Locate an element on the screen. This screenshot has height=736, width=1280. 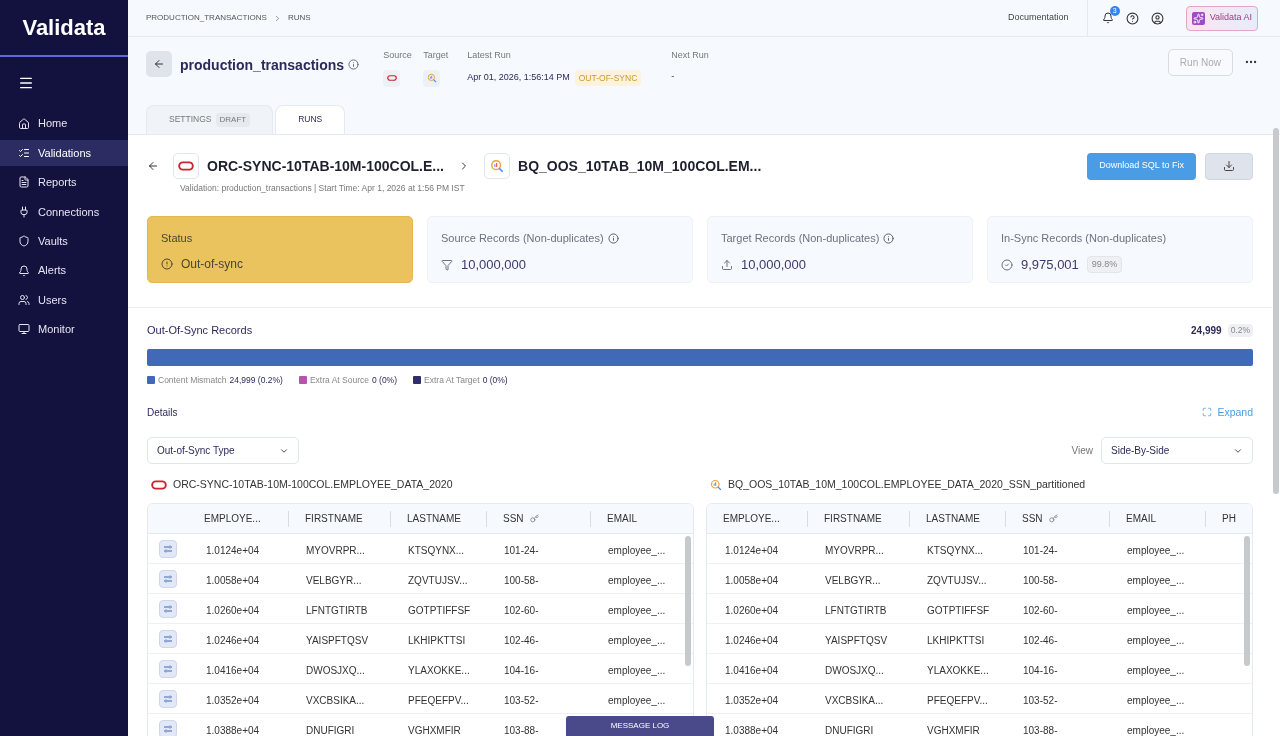
section-title: Out-Of-Sync Records is located at coordinates (200, 331).